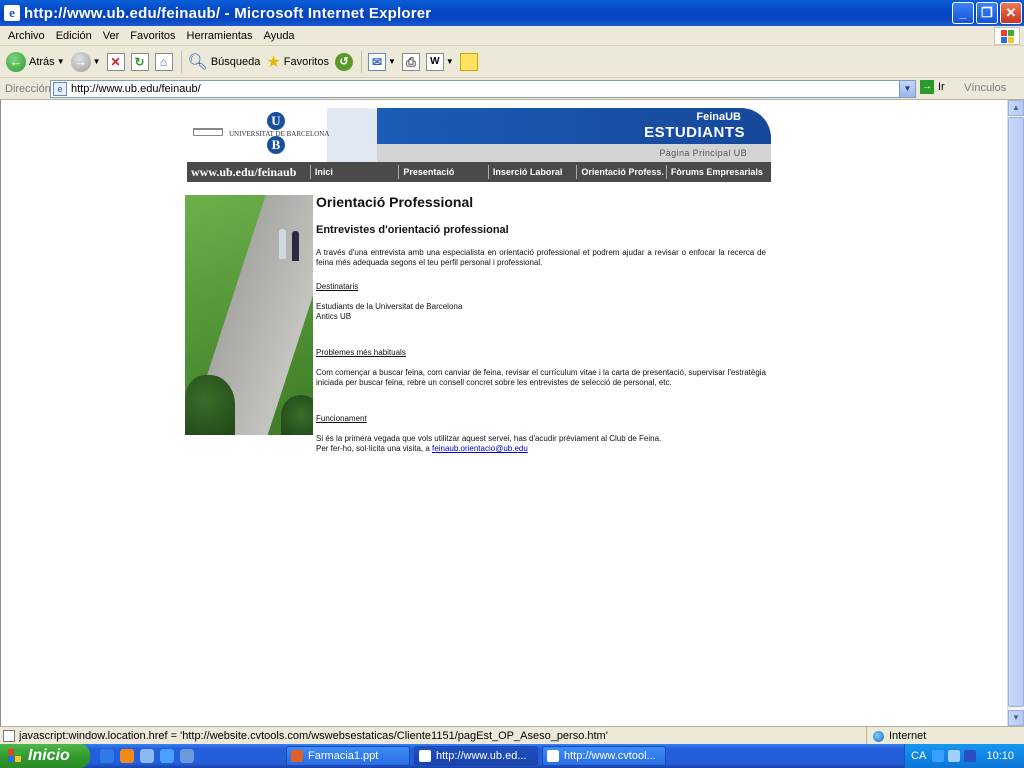 This screenshot has height=768, width=1024. I want to click on feinaub-label: FeinaUB, so click(718, 117).